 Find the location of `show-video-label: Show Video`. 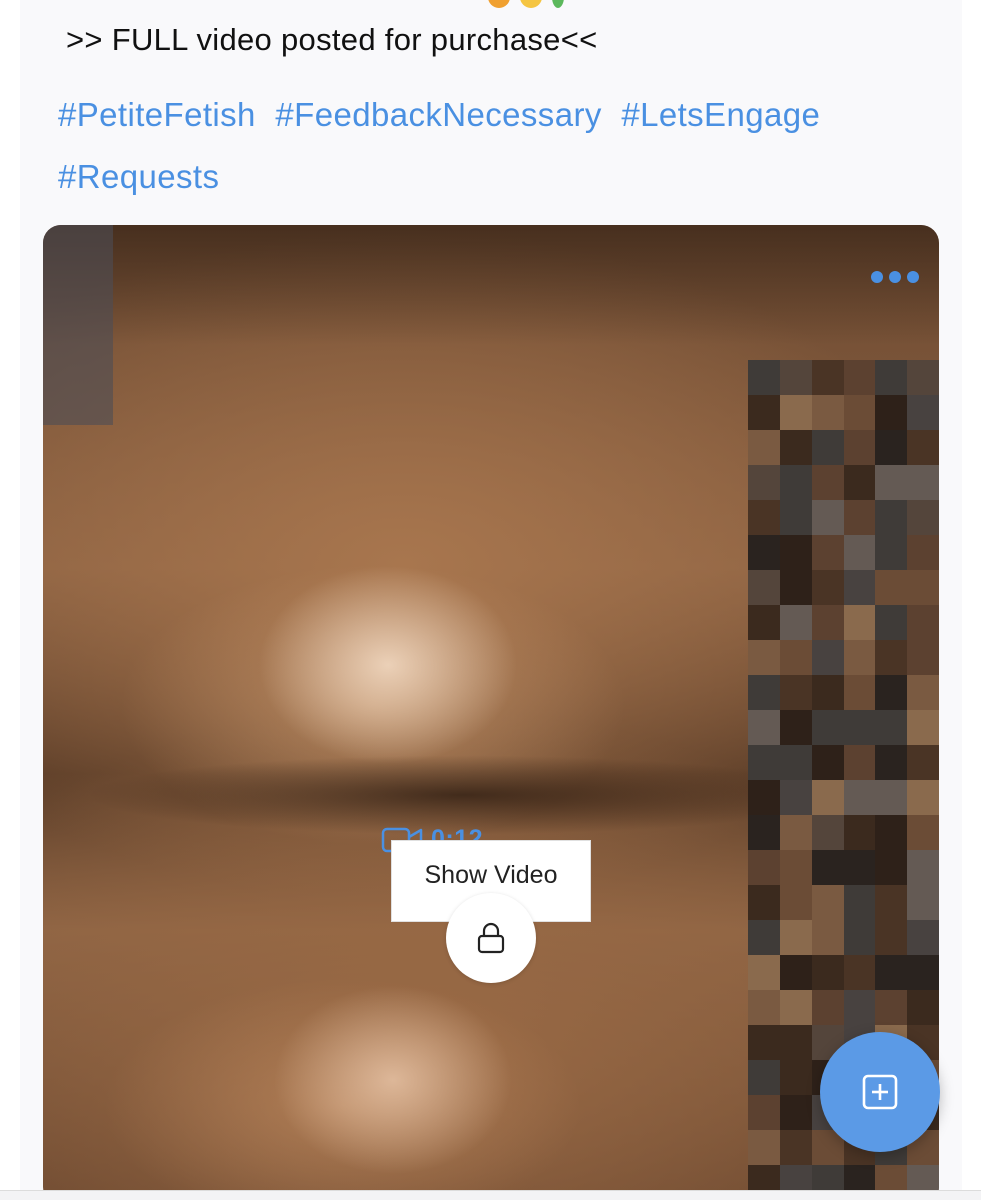

show-video-label: Show Video is located at coordinates (491, 875).